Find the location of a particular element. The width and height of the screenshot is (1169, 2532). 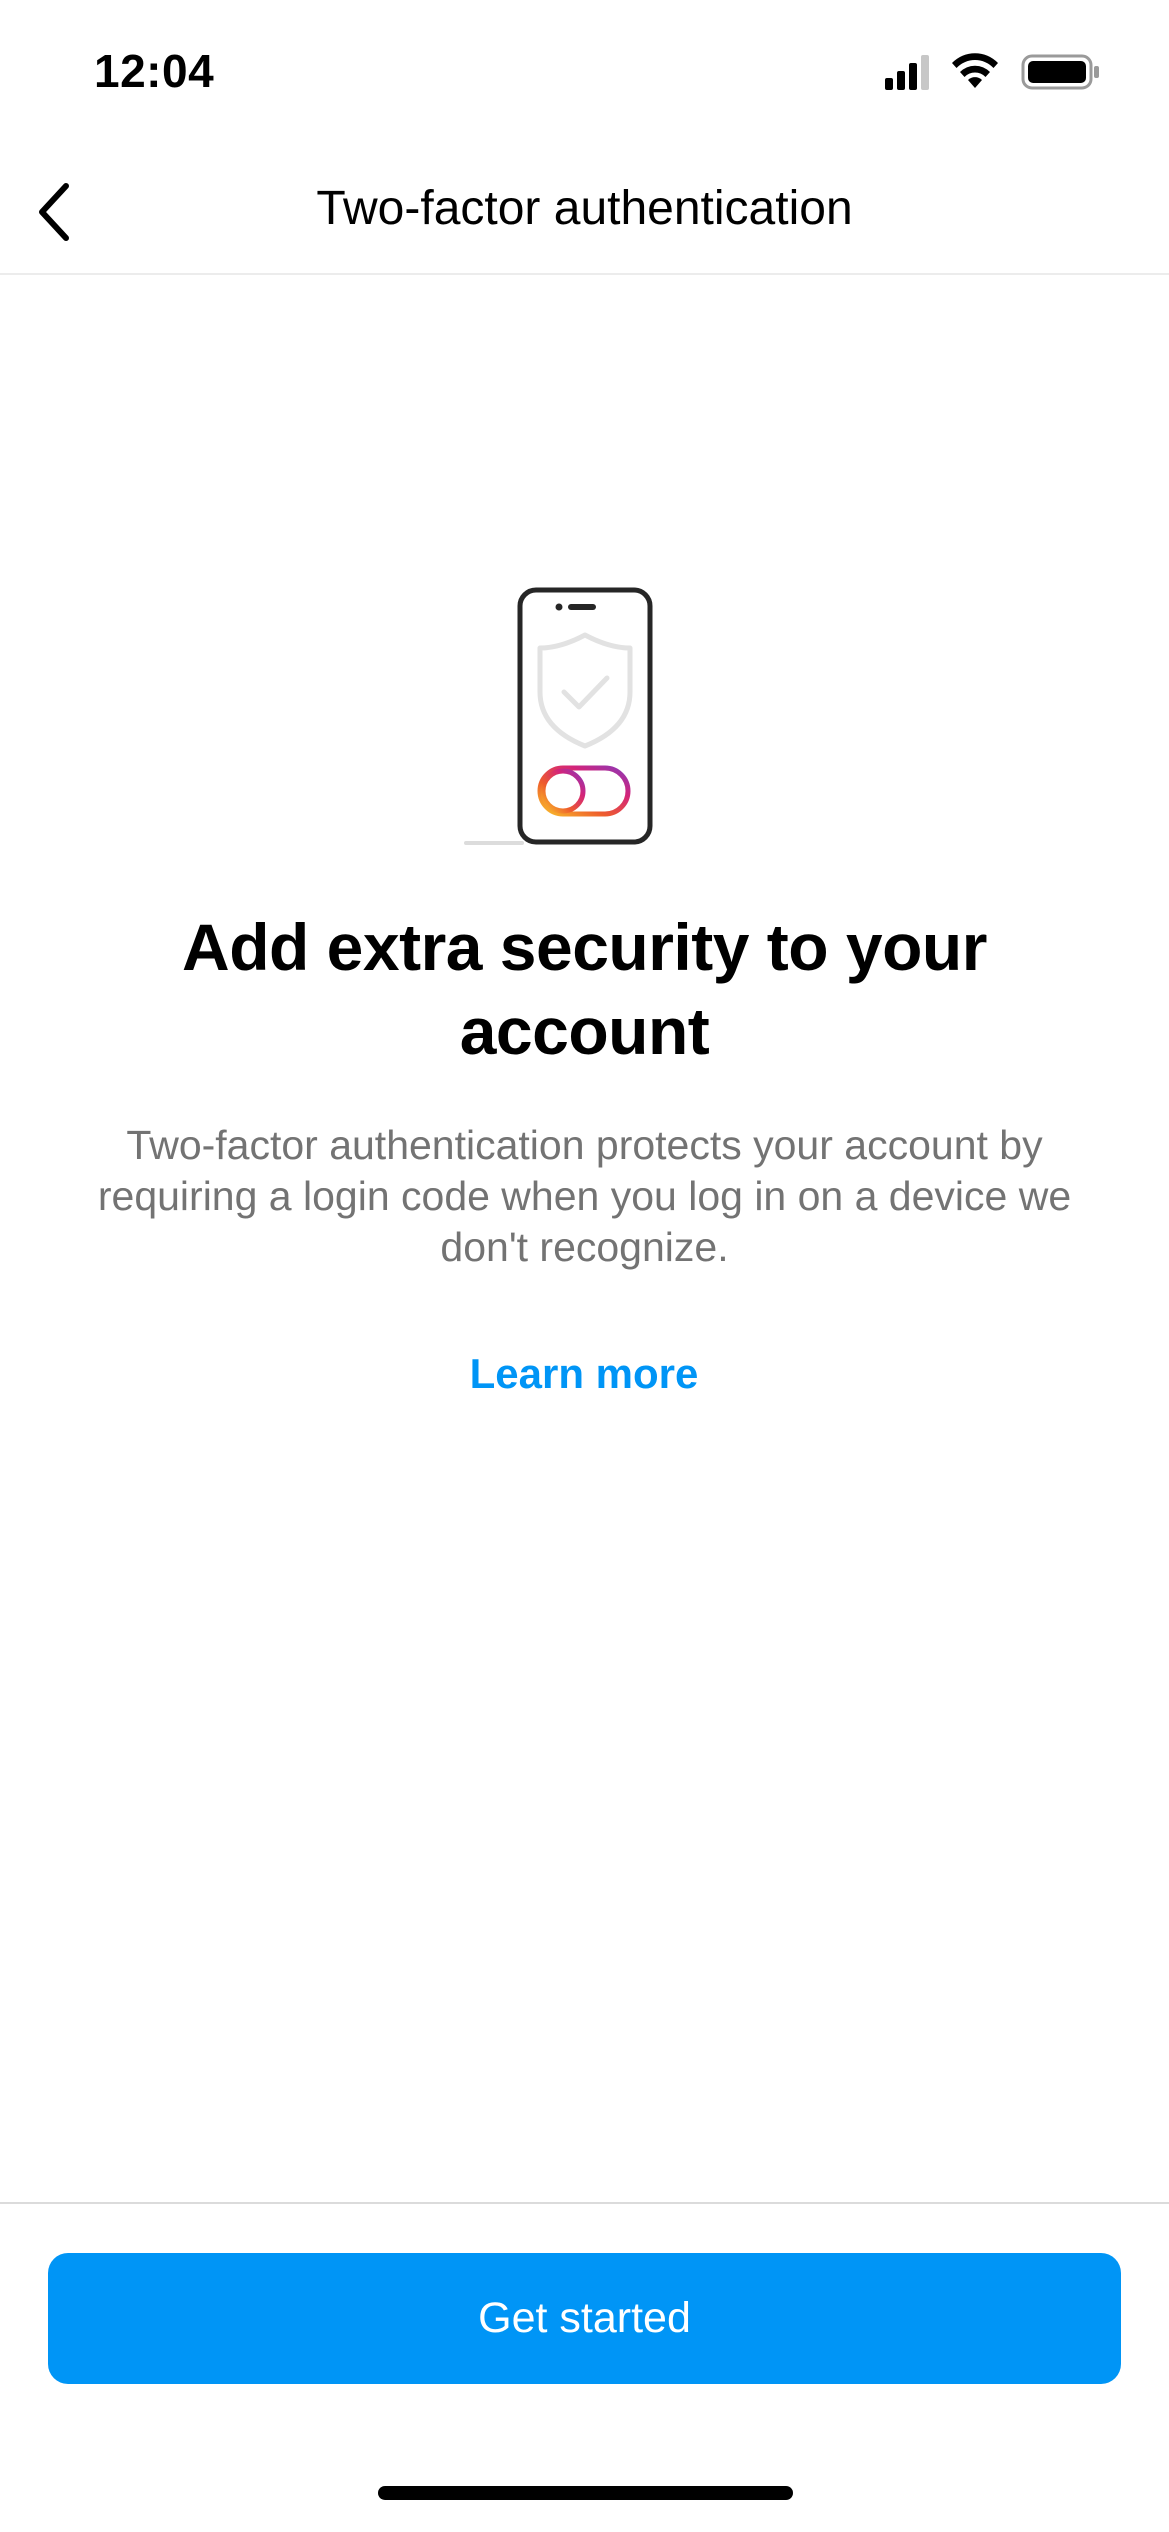

status-time: 12:04 is located at coordinates (154, 71).